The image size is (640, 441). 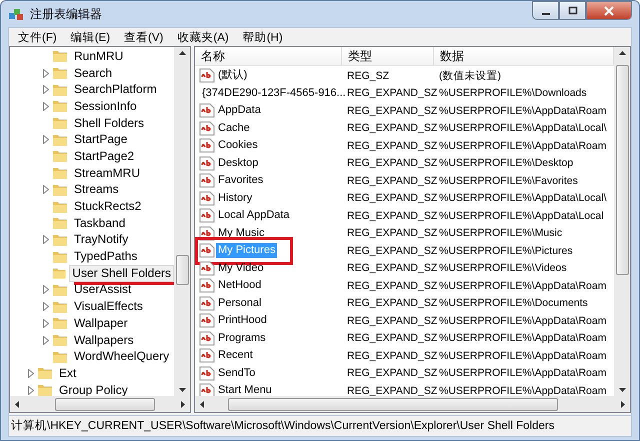 I want to click on value-name: Local AppData, so click(x=254, y=216).